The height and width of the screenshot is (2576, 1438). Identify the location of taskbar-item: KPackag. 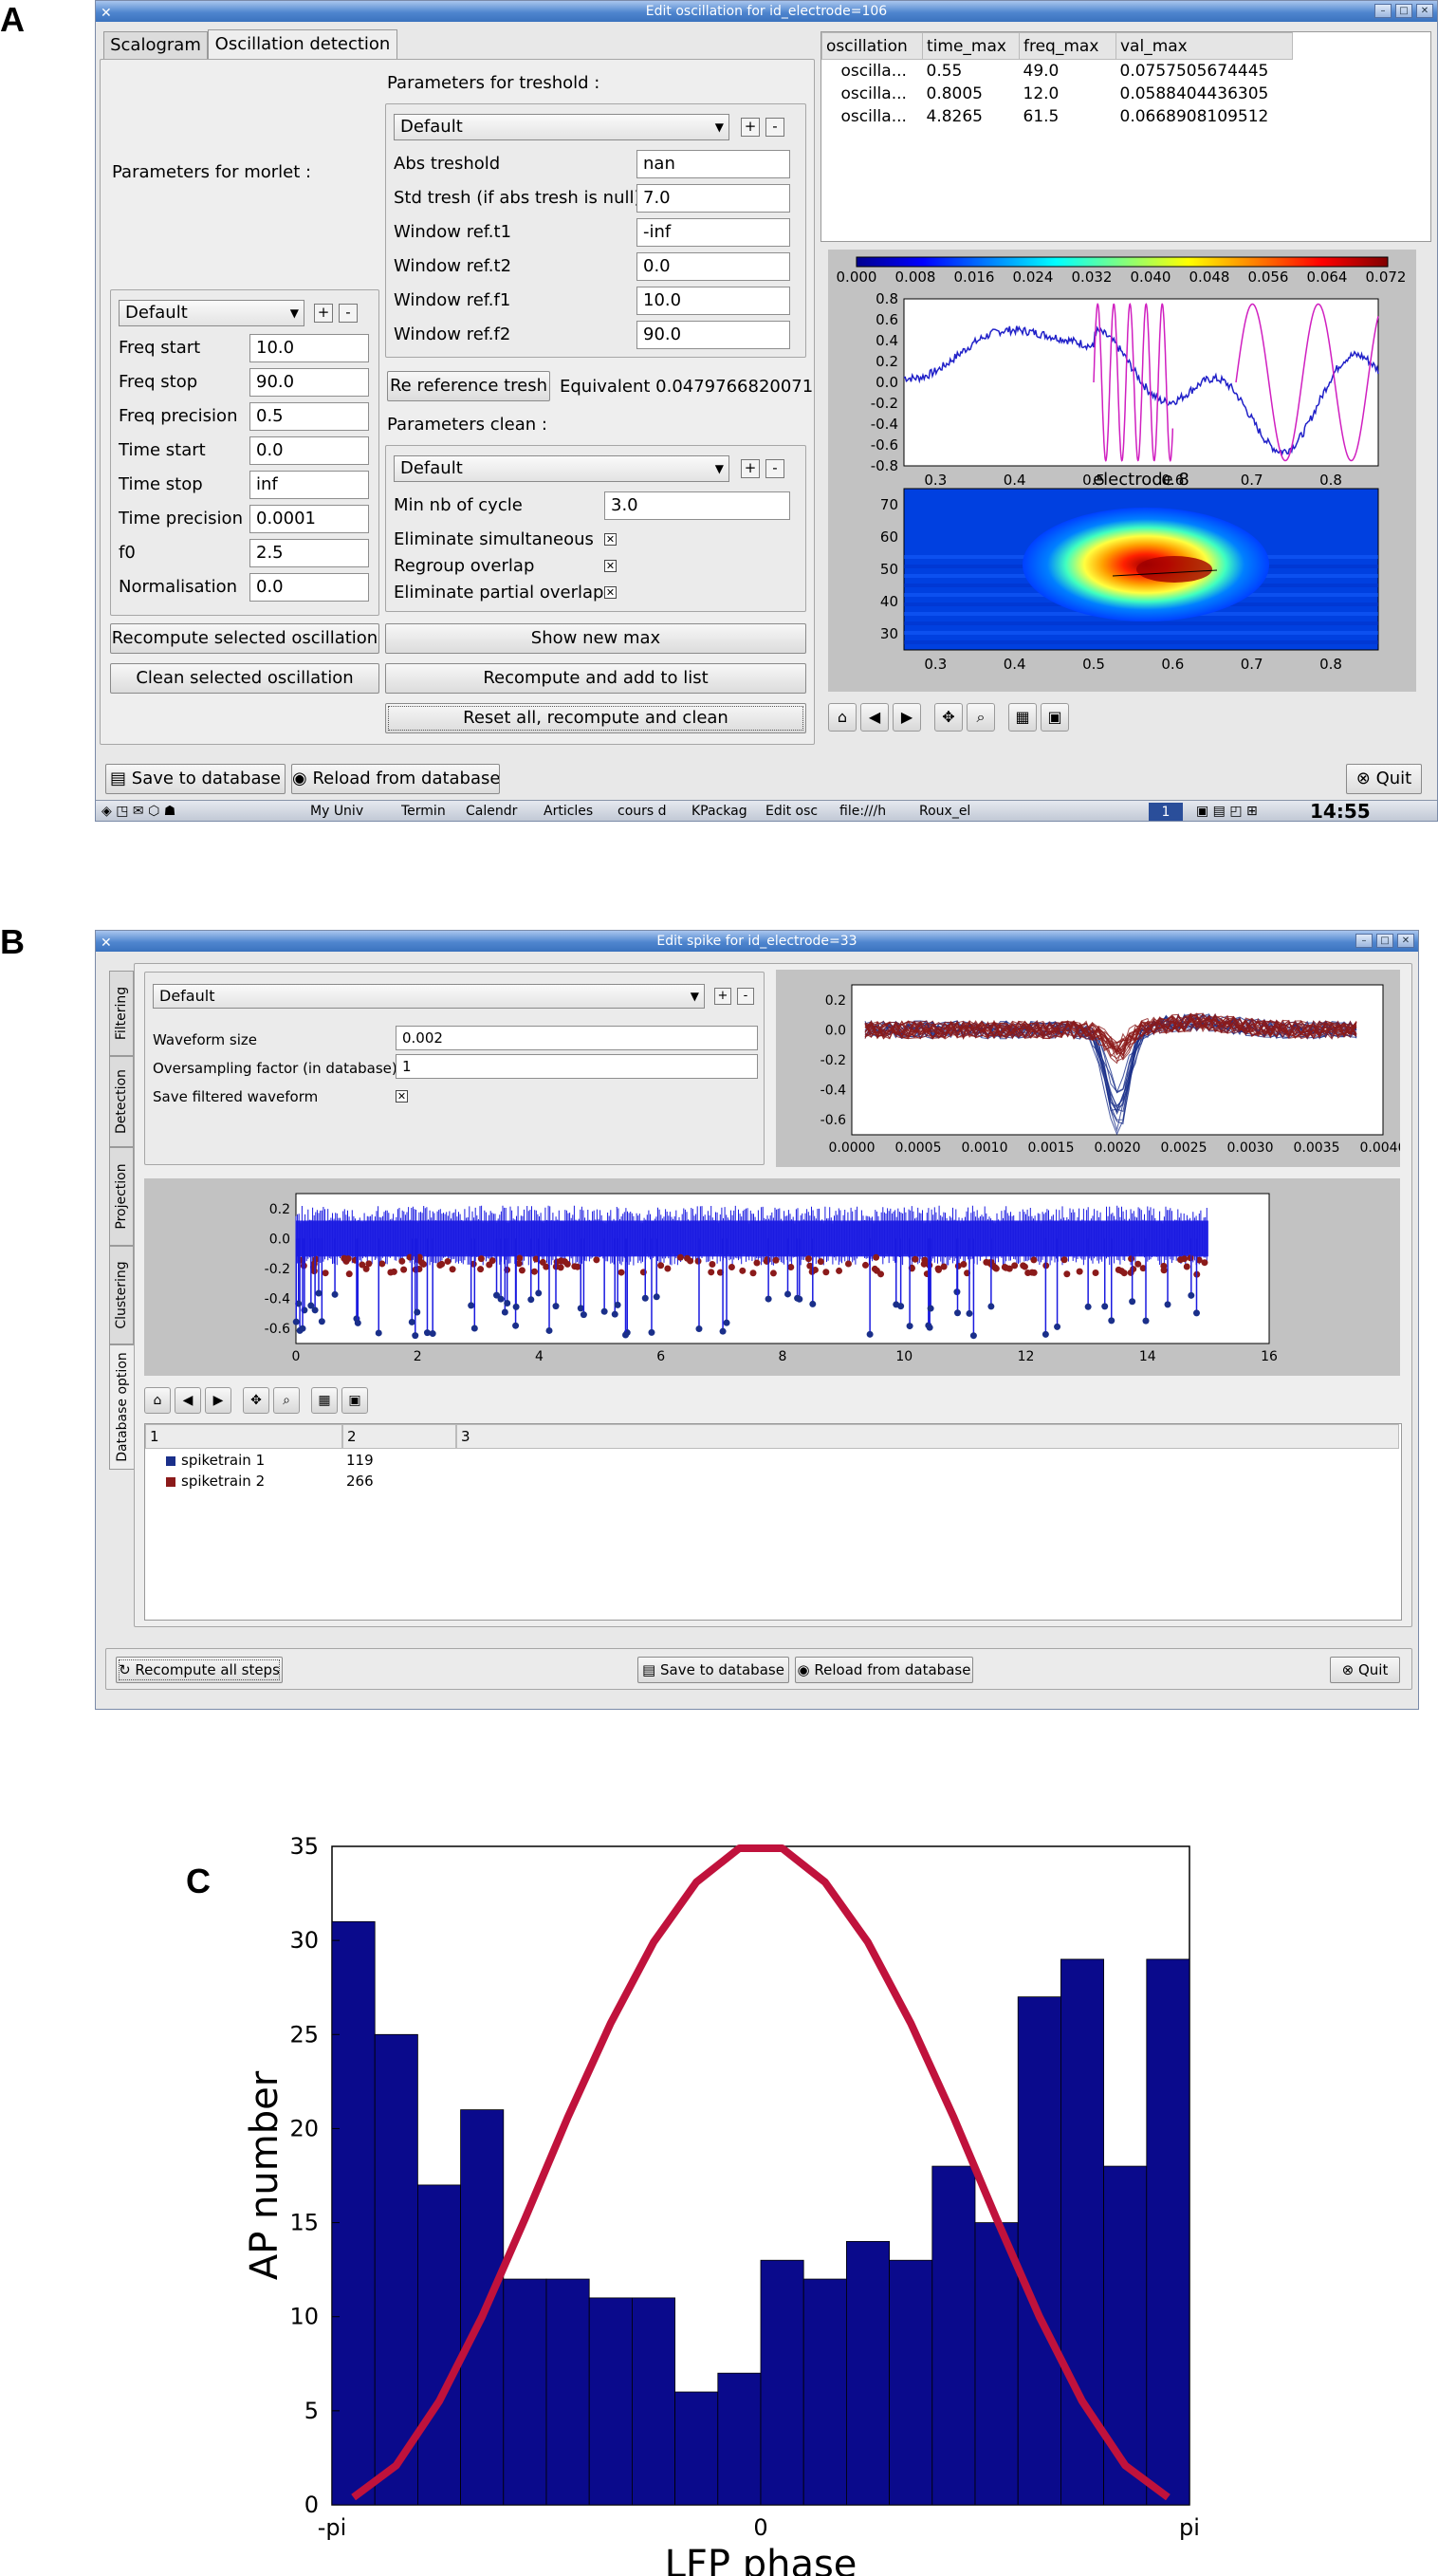
(726, 811).